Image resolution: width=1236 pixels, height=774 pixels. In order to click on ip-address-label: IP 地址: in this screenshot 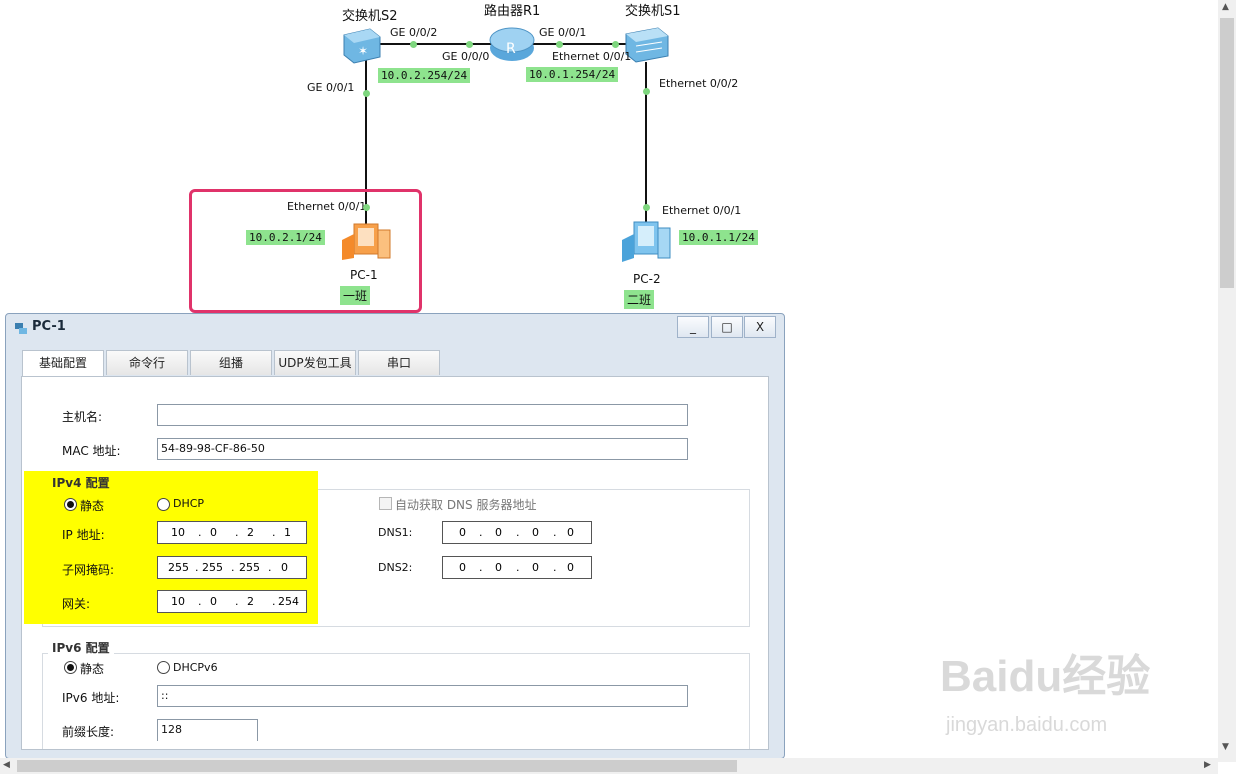, I will do `click(83, 535)`.